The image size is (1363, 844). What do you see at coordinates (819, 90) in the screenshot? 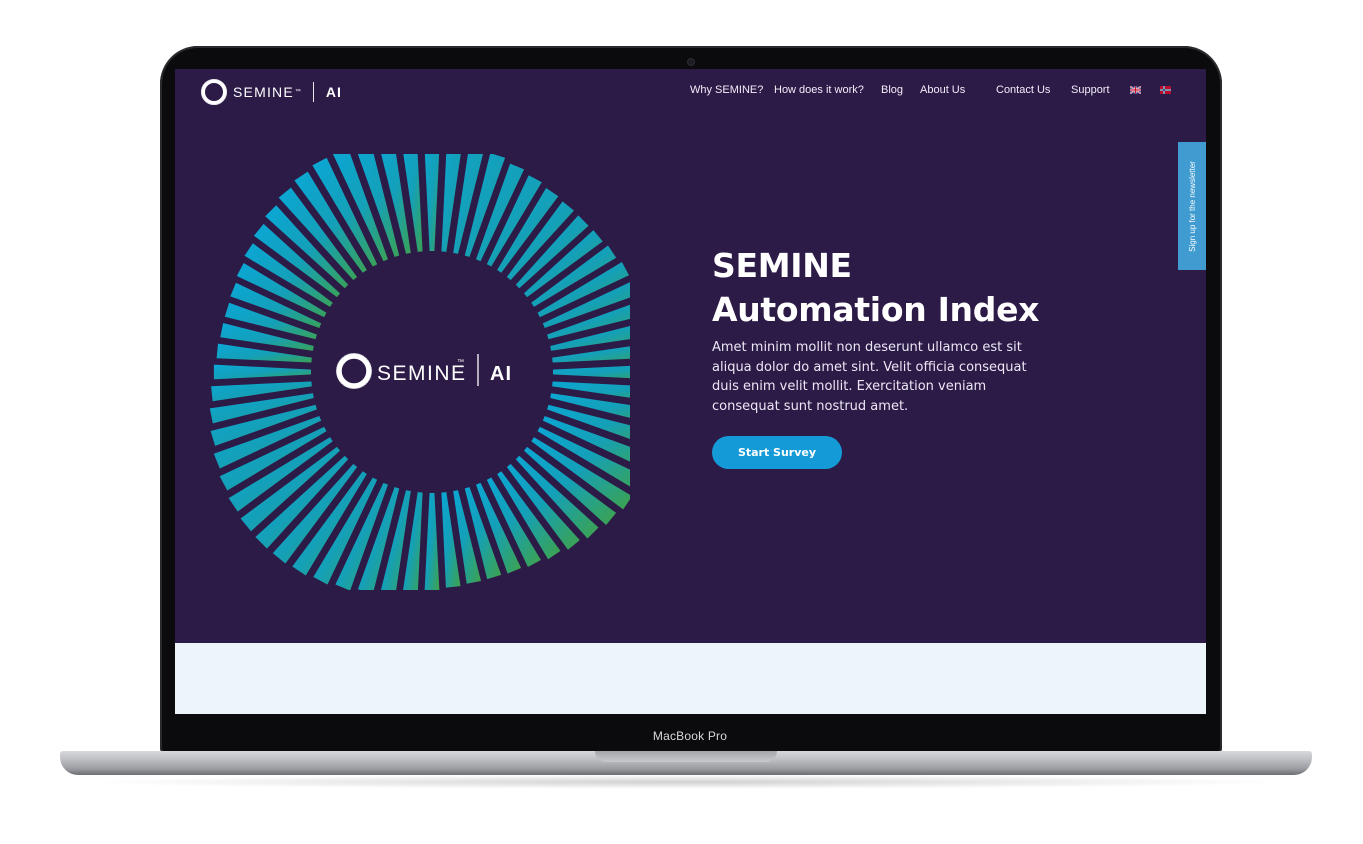
I see `nav-link-how-it-works: How does it work?` at bounding box center [819, 90].